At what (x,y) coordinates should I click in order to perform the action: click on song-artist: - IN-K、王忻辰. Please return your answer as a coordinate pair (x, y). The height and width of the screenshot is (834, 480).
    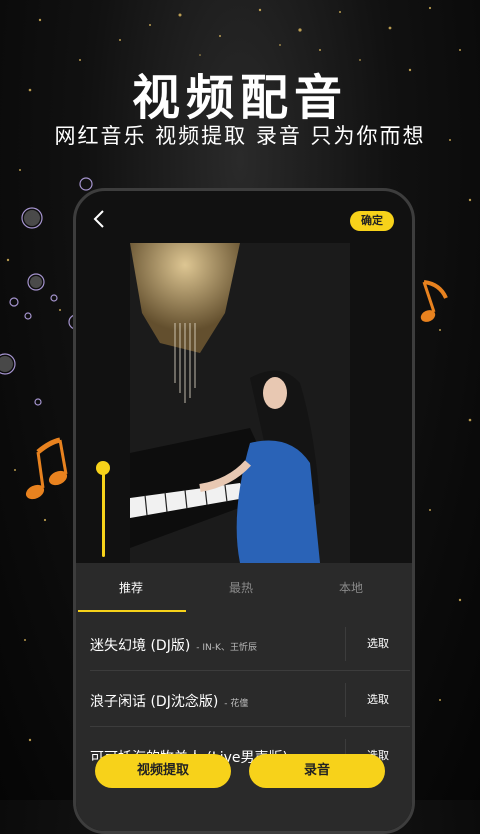
    Looking at the image, I should click on (226, 648).